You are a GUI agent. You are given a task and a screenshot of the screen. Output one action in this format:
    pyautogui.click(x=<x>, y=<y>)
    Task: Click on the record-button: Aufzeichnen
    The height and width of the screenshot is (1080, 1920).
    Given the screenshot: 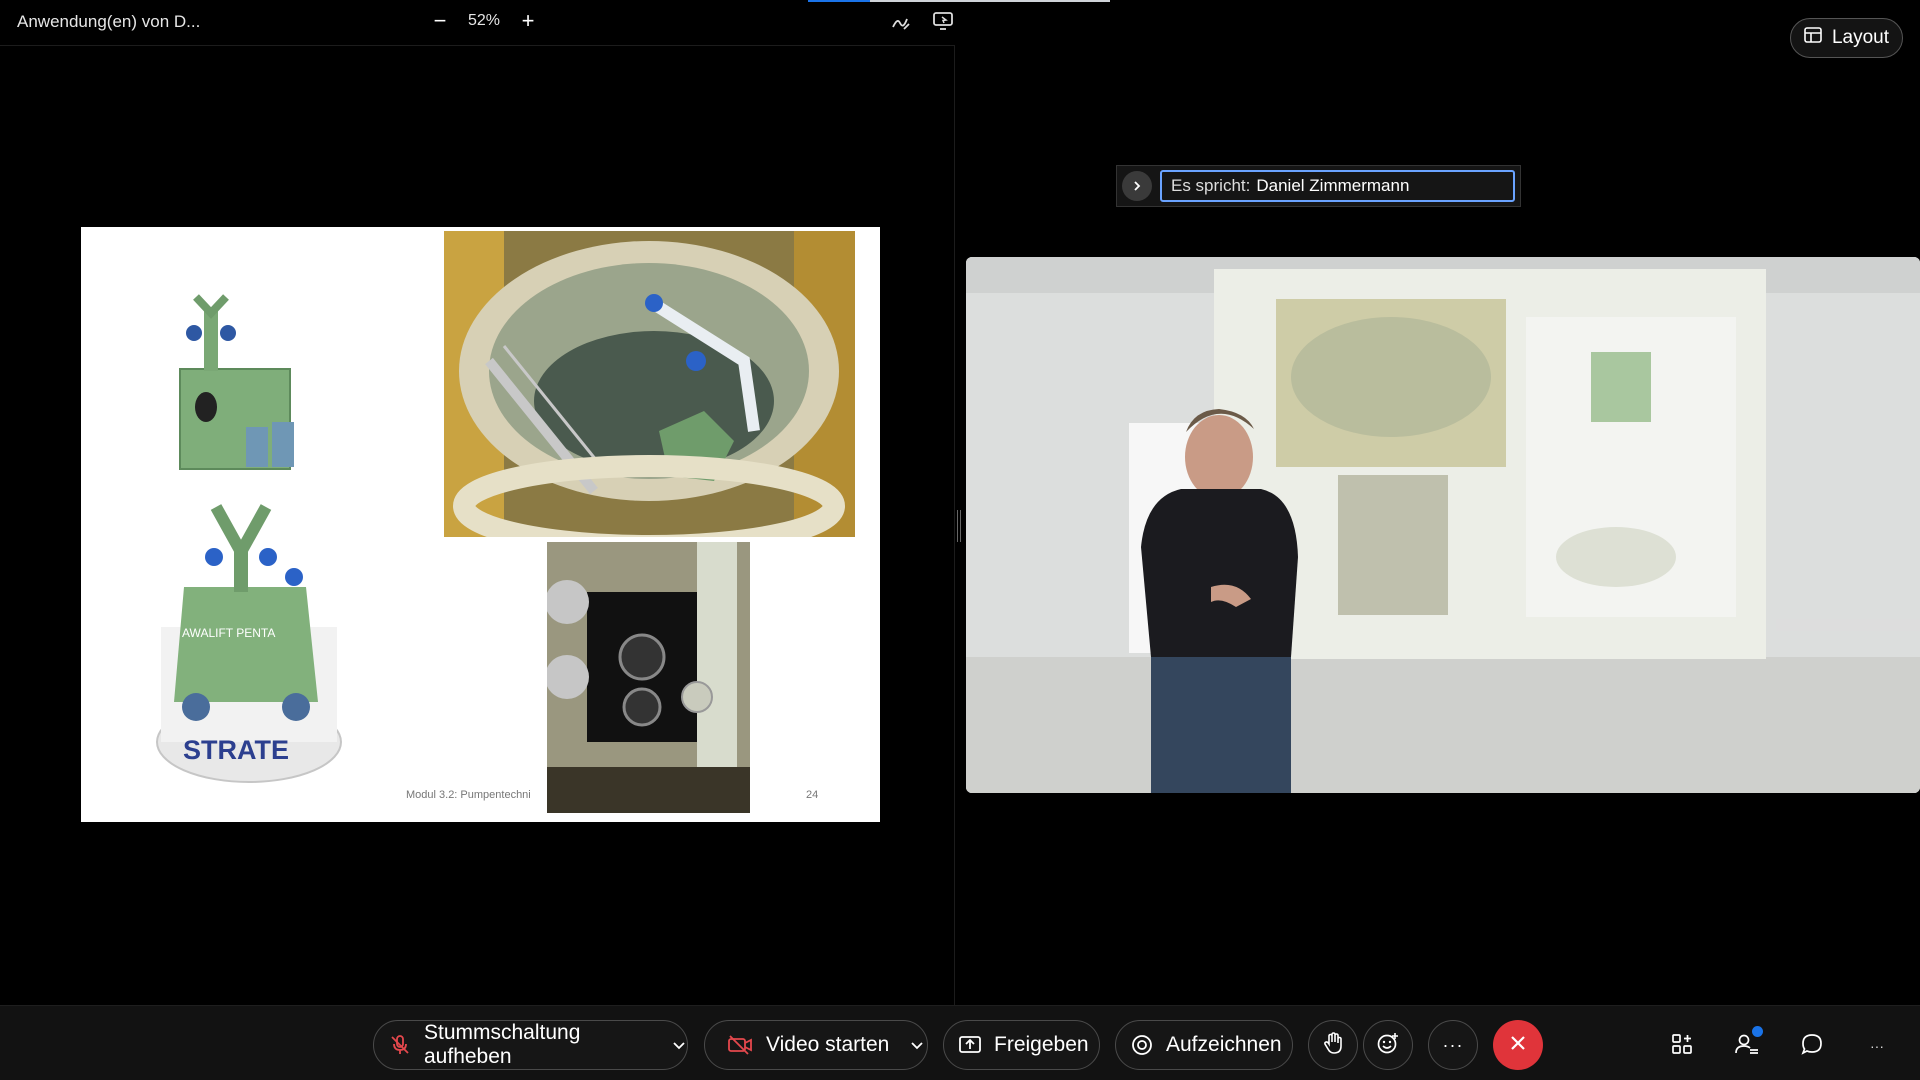 What is the action you would take?
    pyautogui.click(x=1204, y=1045)
    